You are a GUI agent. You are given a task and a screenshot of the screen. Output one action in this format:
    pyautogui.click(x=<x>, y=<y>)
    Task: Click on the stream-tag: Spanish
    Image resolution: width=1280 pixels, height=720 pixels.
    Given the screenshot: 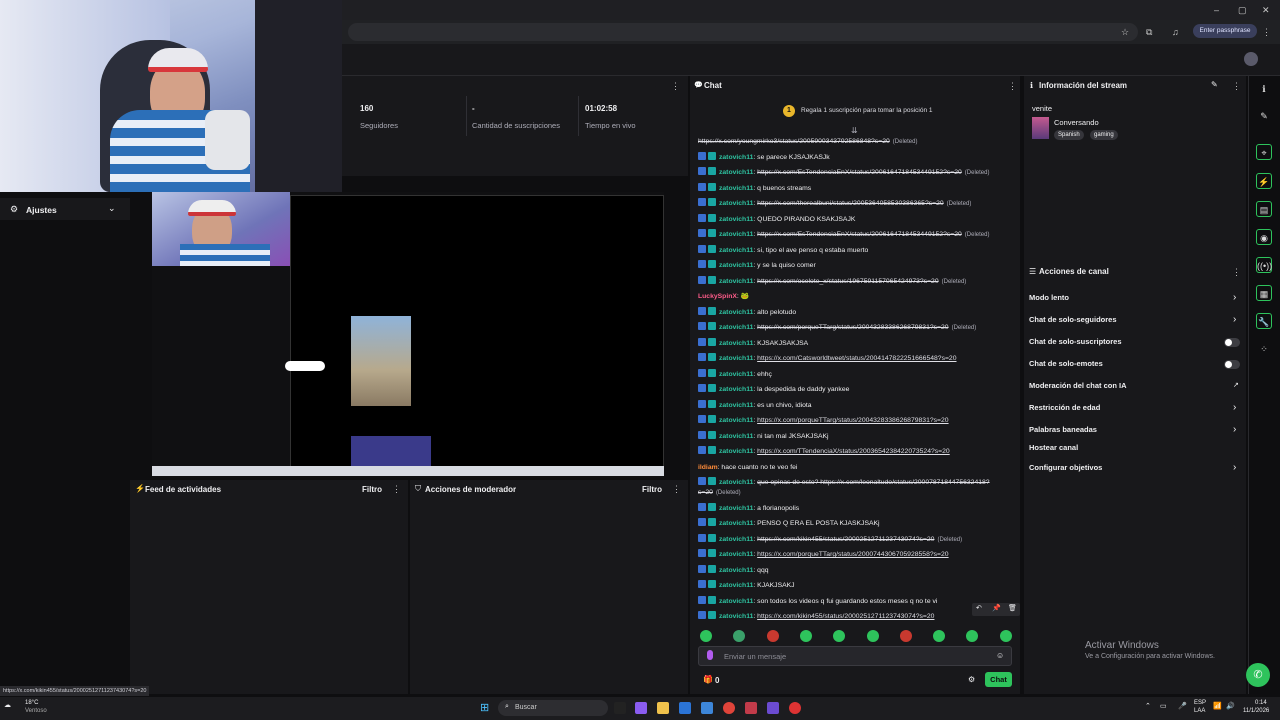 What is the action you would take?
    pyautogui.click(x=1069, y=135)
    